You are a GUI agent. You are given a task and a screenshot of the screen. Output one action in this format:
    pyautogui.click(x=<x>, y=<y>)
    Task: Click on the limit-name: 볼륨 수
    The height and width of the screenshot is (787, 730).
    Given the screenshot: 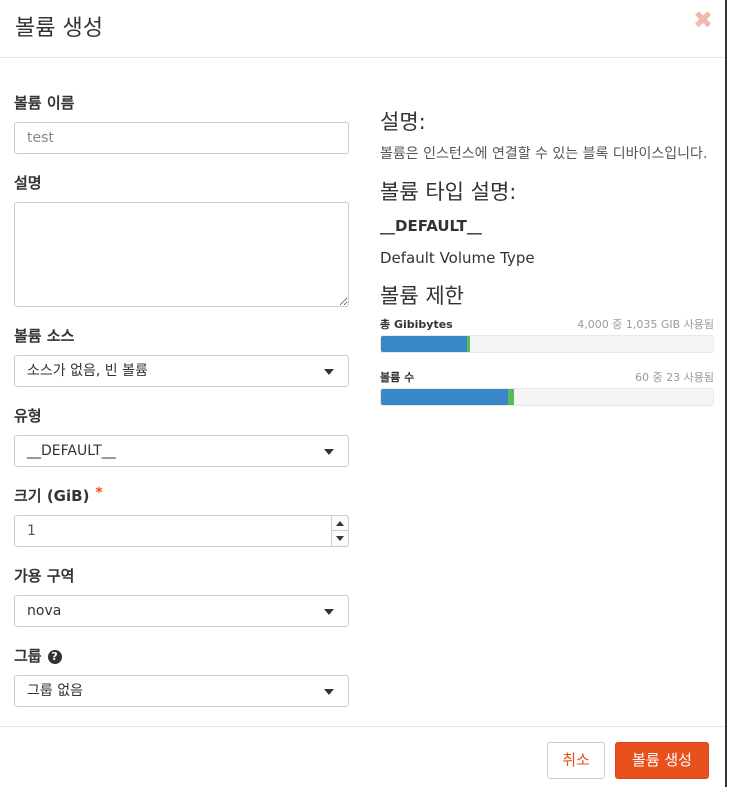 What is the action you would take?
    pyautogui.click(x=397, y=377)
    